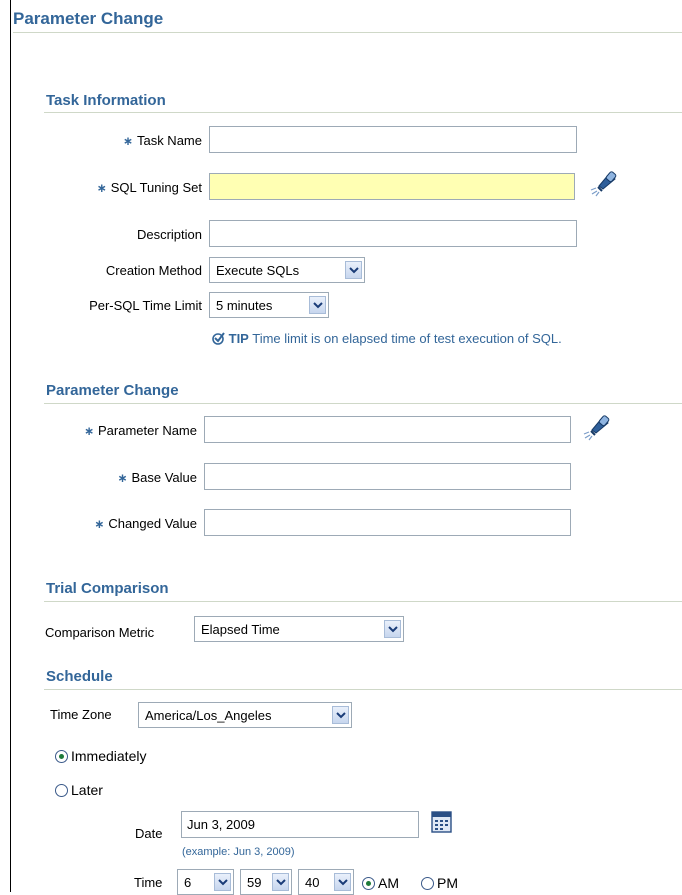  I want to click on hour-select: 6, so click(205, 882).